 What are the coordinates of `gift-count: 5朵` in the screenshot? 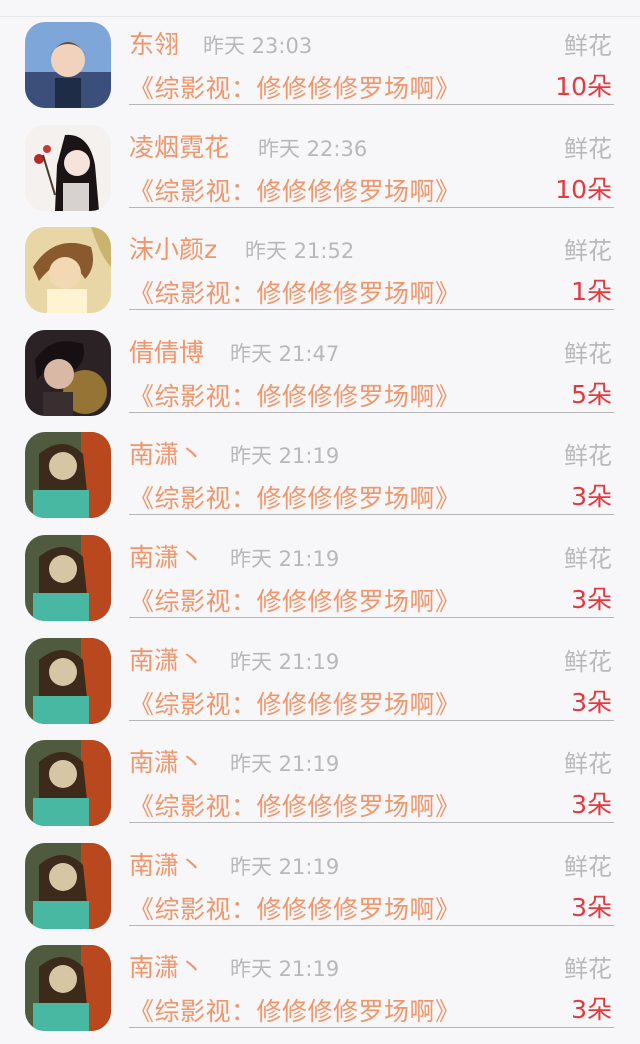 It's located at (591, 394).